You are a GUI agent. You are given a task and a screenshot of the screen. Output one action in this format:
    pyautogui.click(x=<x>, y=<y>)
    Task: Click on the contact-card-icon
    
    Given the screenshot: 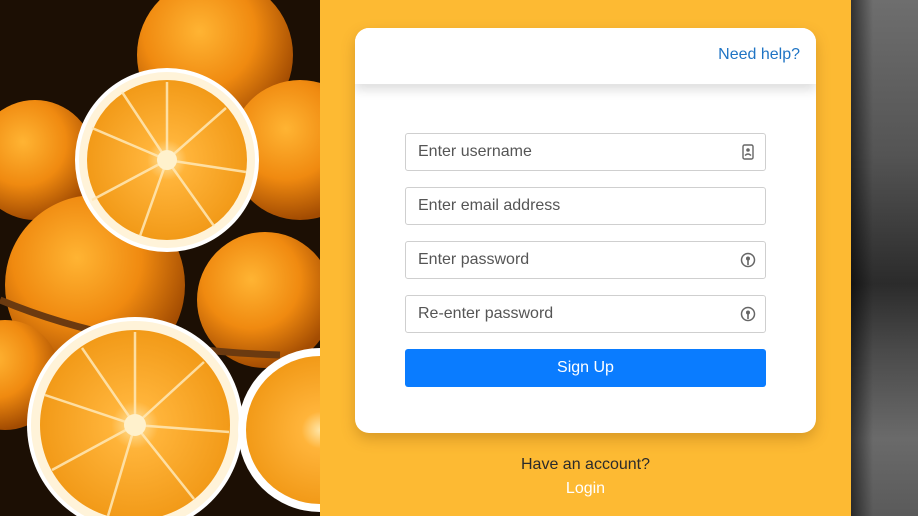 What is the action you would take?
    pyautogui.click(x=748, y=152)
    